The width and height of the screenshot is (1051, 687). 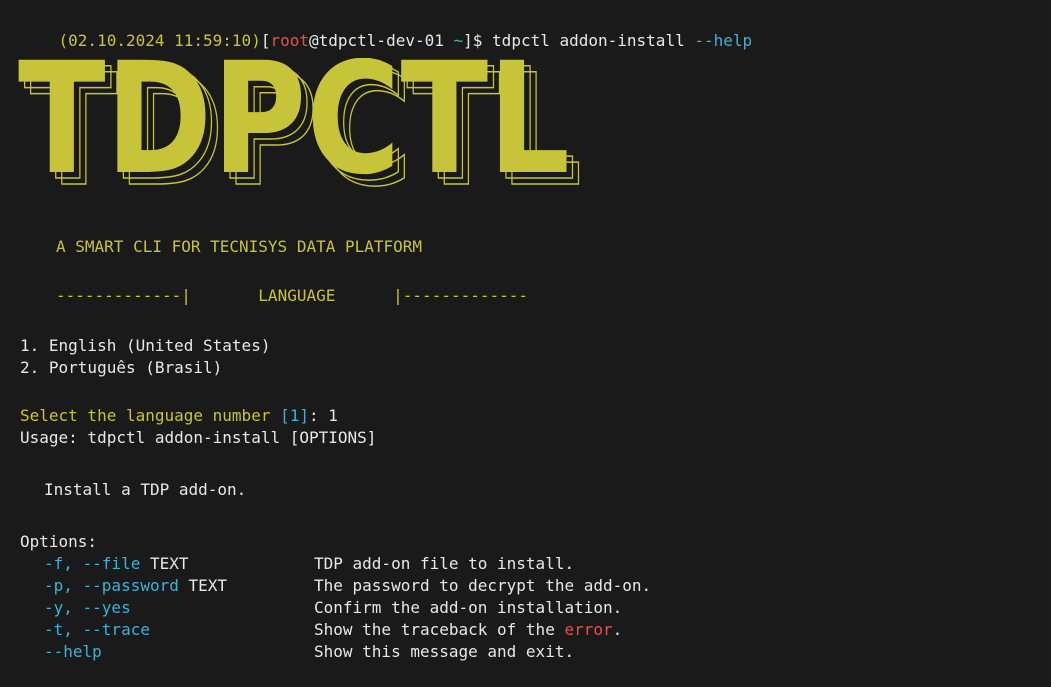 I want to click on section-rule-right: |-------------, so click(x=461, y=295).